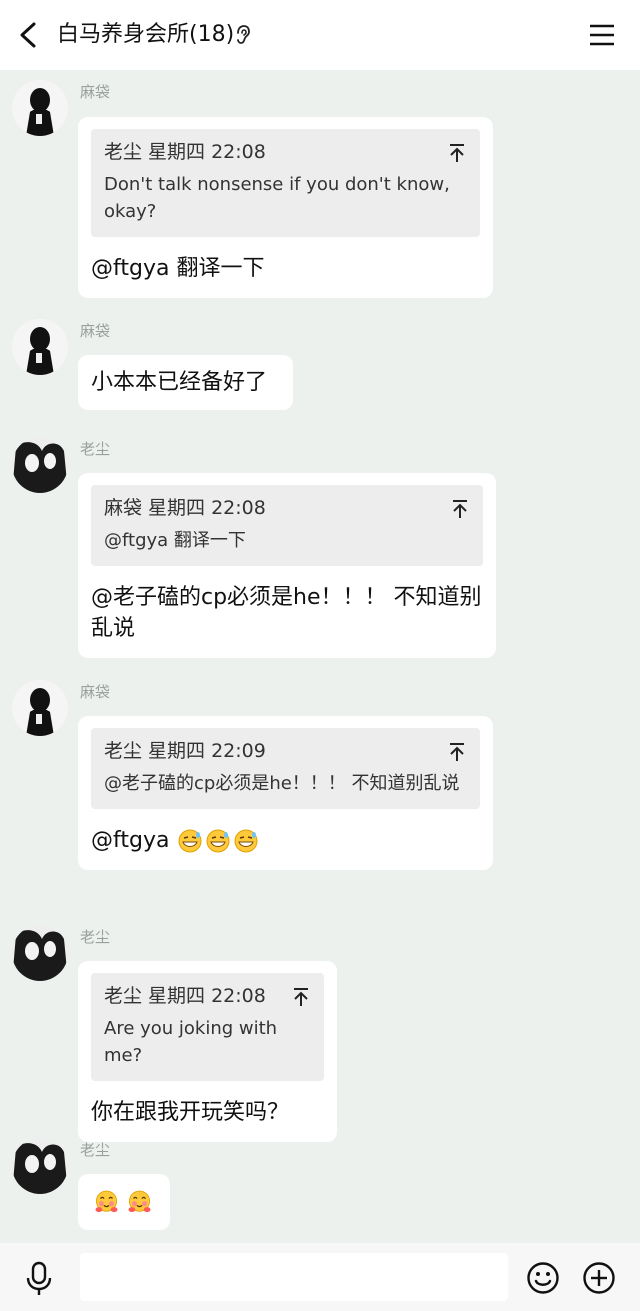 This screenshot has width=640, height=1311. What do you see at coordinates (287, 525) in the screenshot?
I see `quoted-message: 麻袋 星期四 22:08 @ftgya 翻译一下` at bounding box center [287, 525].